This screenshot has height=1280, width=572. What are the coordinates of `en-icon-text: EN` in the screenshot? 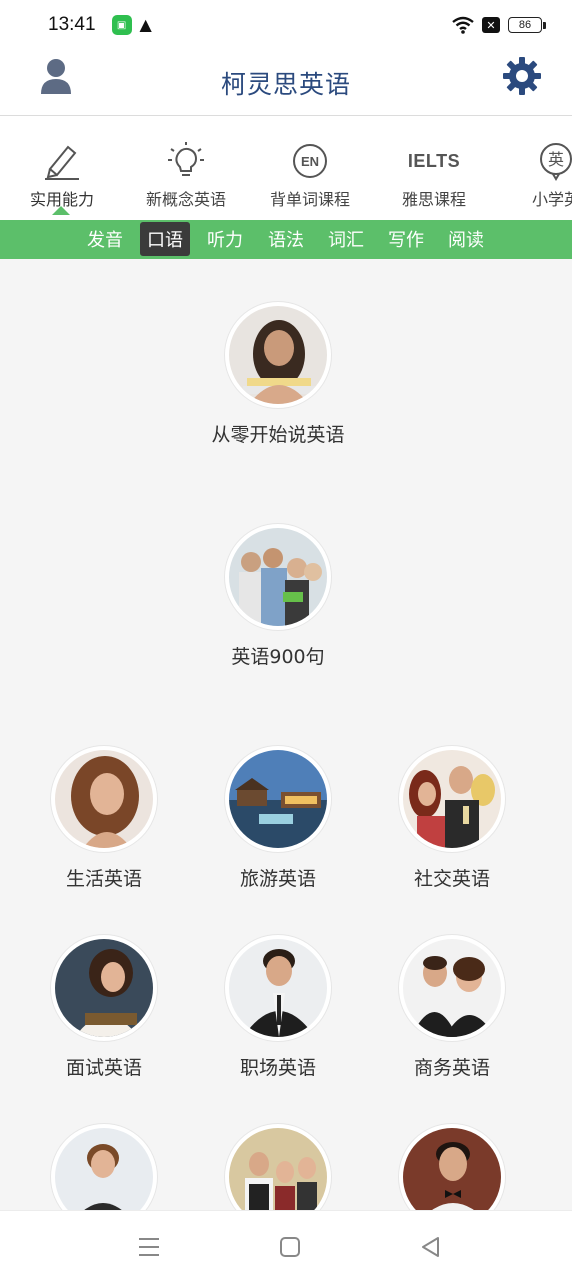 It's located at (310, 161).